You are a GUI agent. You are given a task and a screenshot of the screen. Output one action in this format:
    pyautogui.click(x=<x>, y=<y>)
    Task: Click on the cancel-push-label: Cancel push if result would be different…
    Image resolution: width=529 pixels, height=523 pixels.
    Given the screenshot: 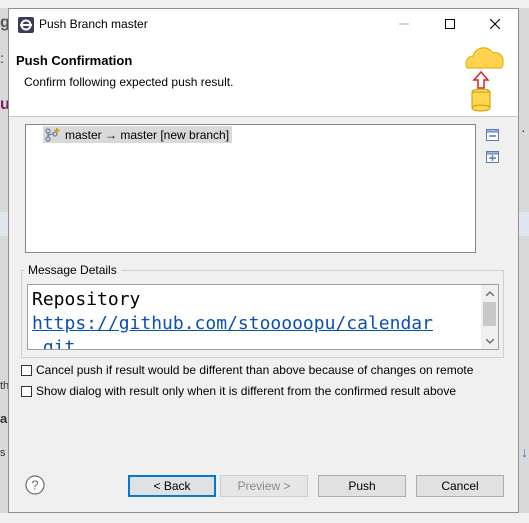 What is the action you would take?
    pyautogui.click(x=255, y=370)
    